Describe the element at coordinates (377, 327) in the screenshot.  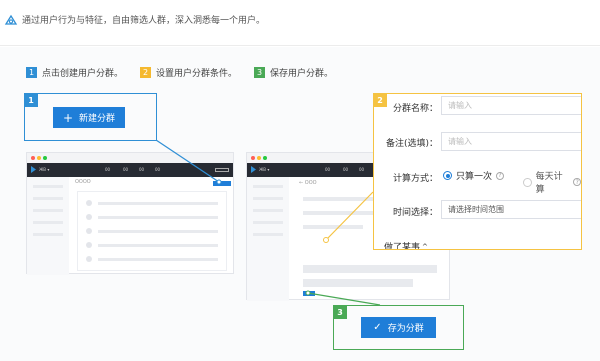
I see `check-icon: ✓` at that location.